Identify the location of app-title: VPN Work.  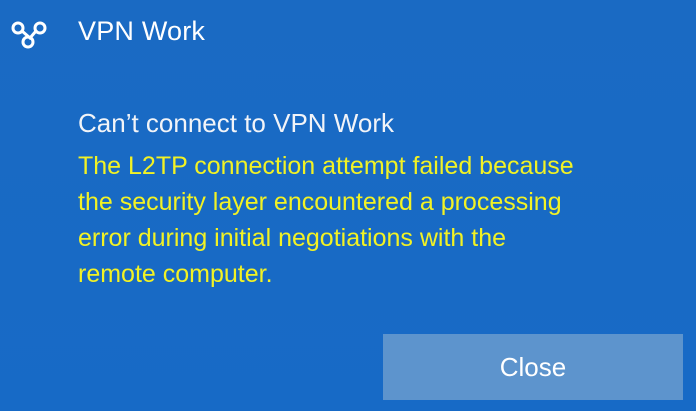
(142, 31).